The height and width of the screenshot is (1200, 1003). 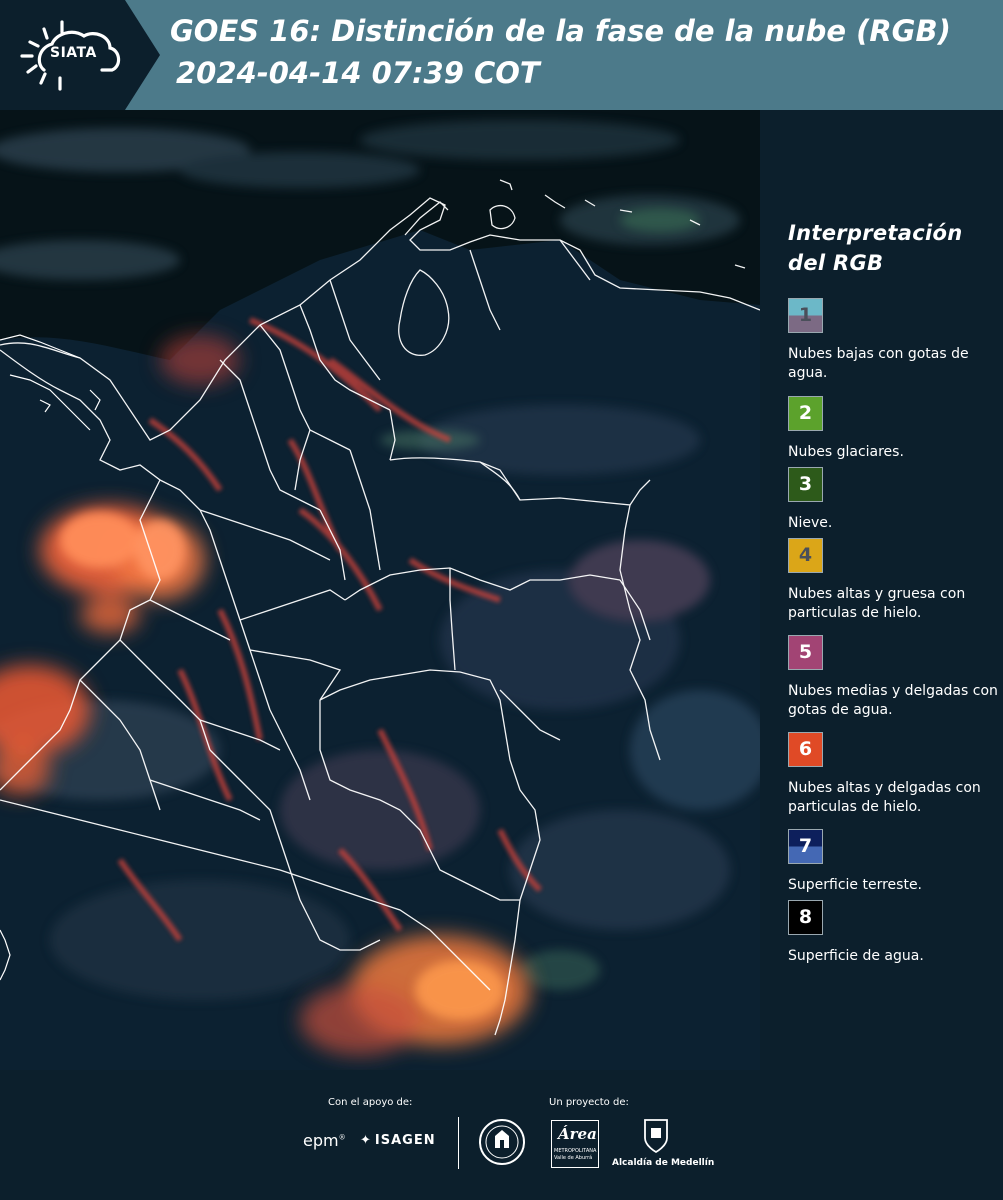 I want to click on siata-logo: SIATA, so click(x=80, y=55).